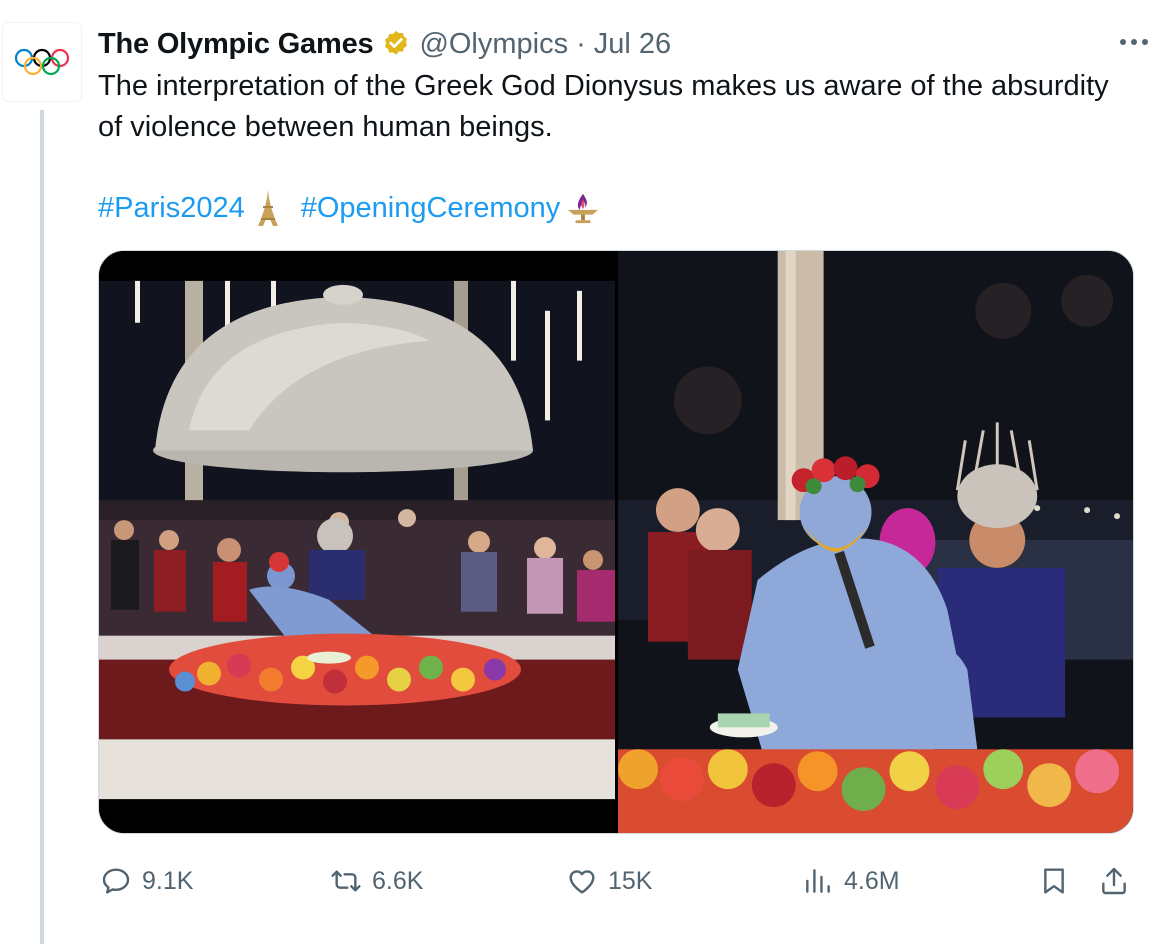 This screenshot has width=1172, height=944. I want to click on views-chart-icon, so click(818, 881).